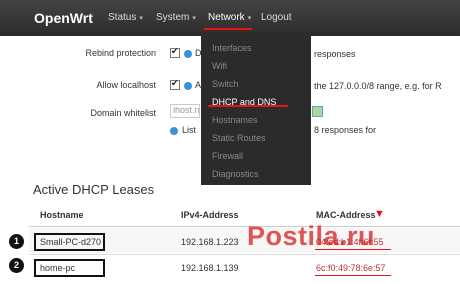 This screenshot has height=284, width=460. Describe the element at coordinates (185, 111) in the screenshot. I see `domain-whitelist-input: ihost.n` at that location.